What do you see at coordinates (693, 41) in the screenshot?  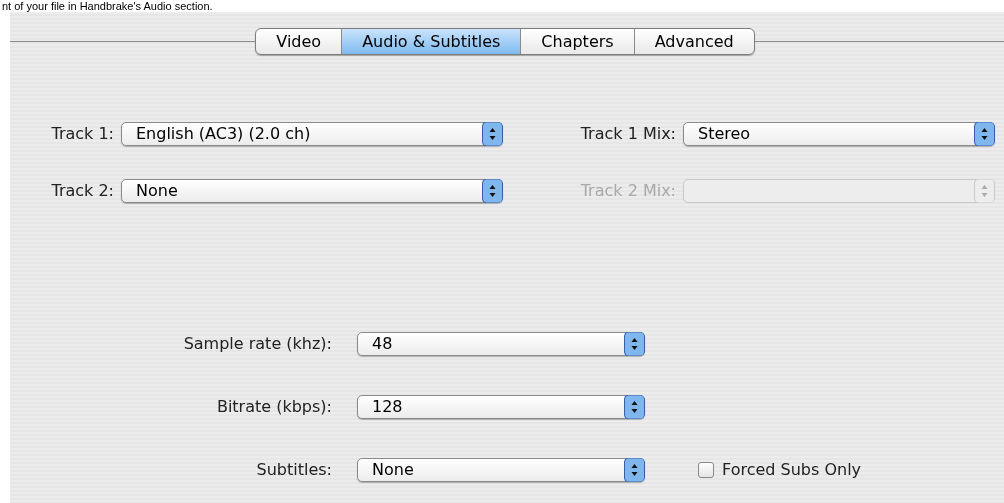 I see `tab: Advanced` at bounding box center [693, 41].